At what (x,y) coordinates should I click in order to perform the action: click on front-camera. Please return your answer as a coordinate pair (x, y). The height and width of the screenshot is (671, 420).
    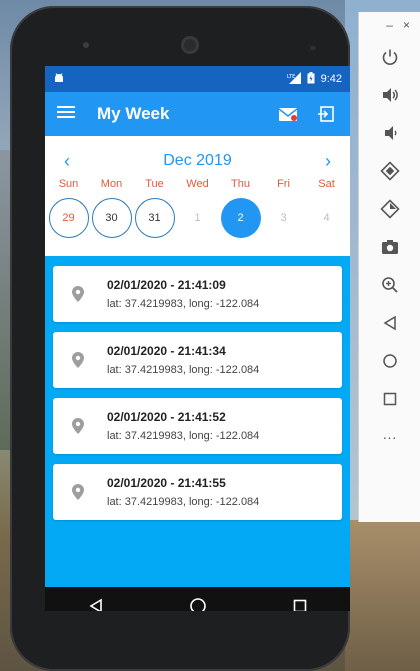
    Looking at the image, I should click on (190, 45).